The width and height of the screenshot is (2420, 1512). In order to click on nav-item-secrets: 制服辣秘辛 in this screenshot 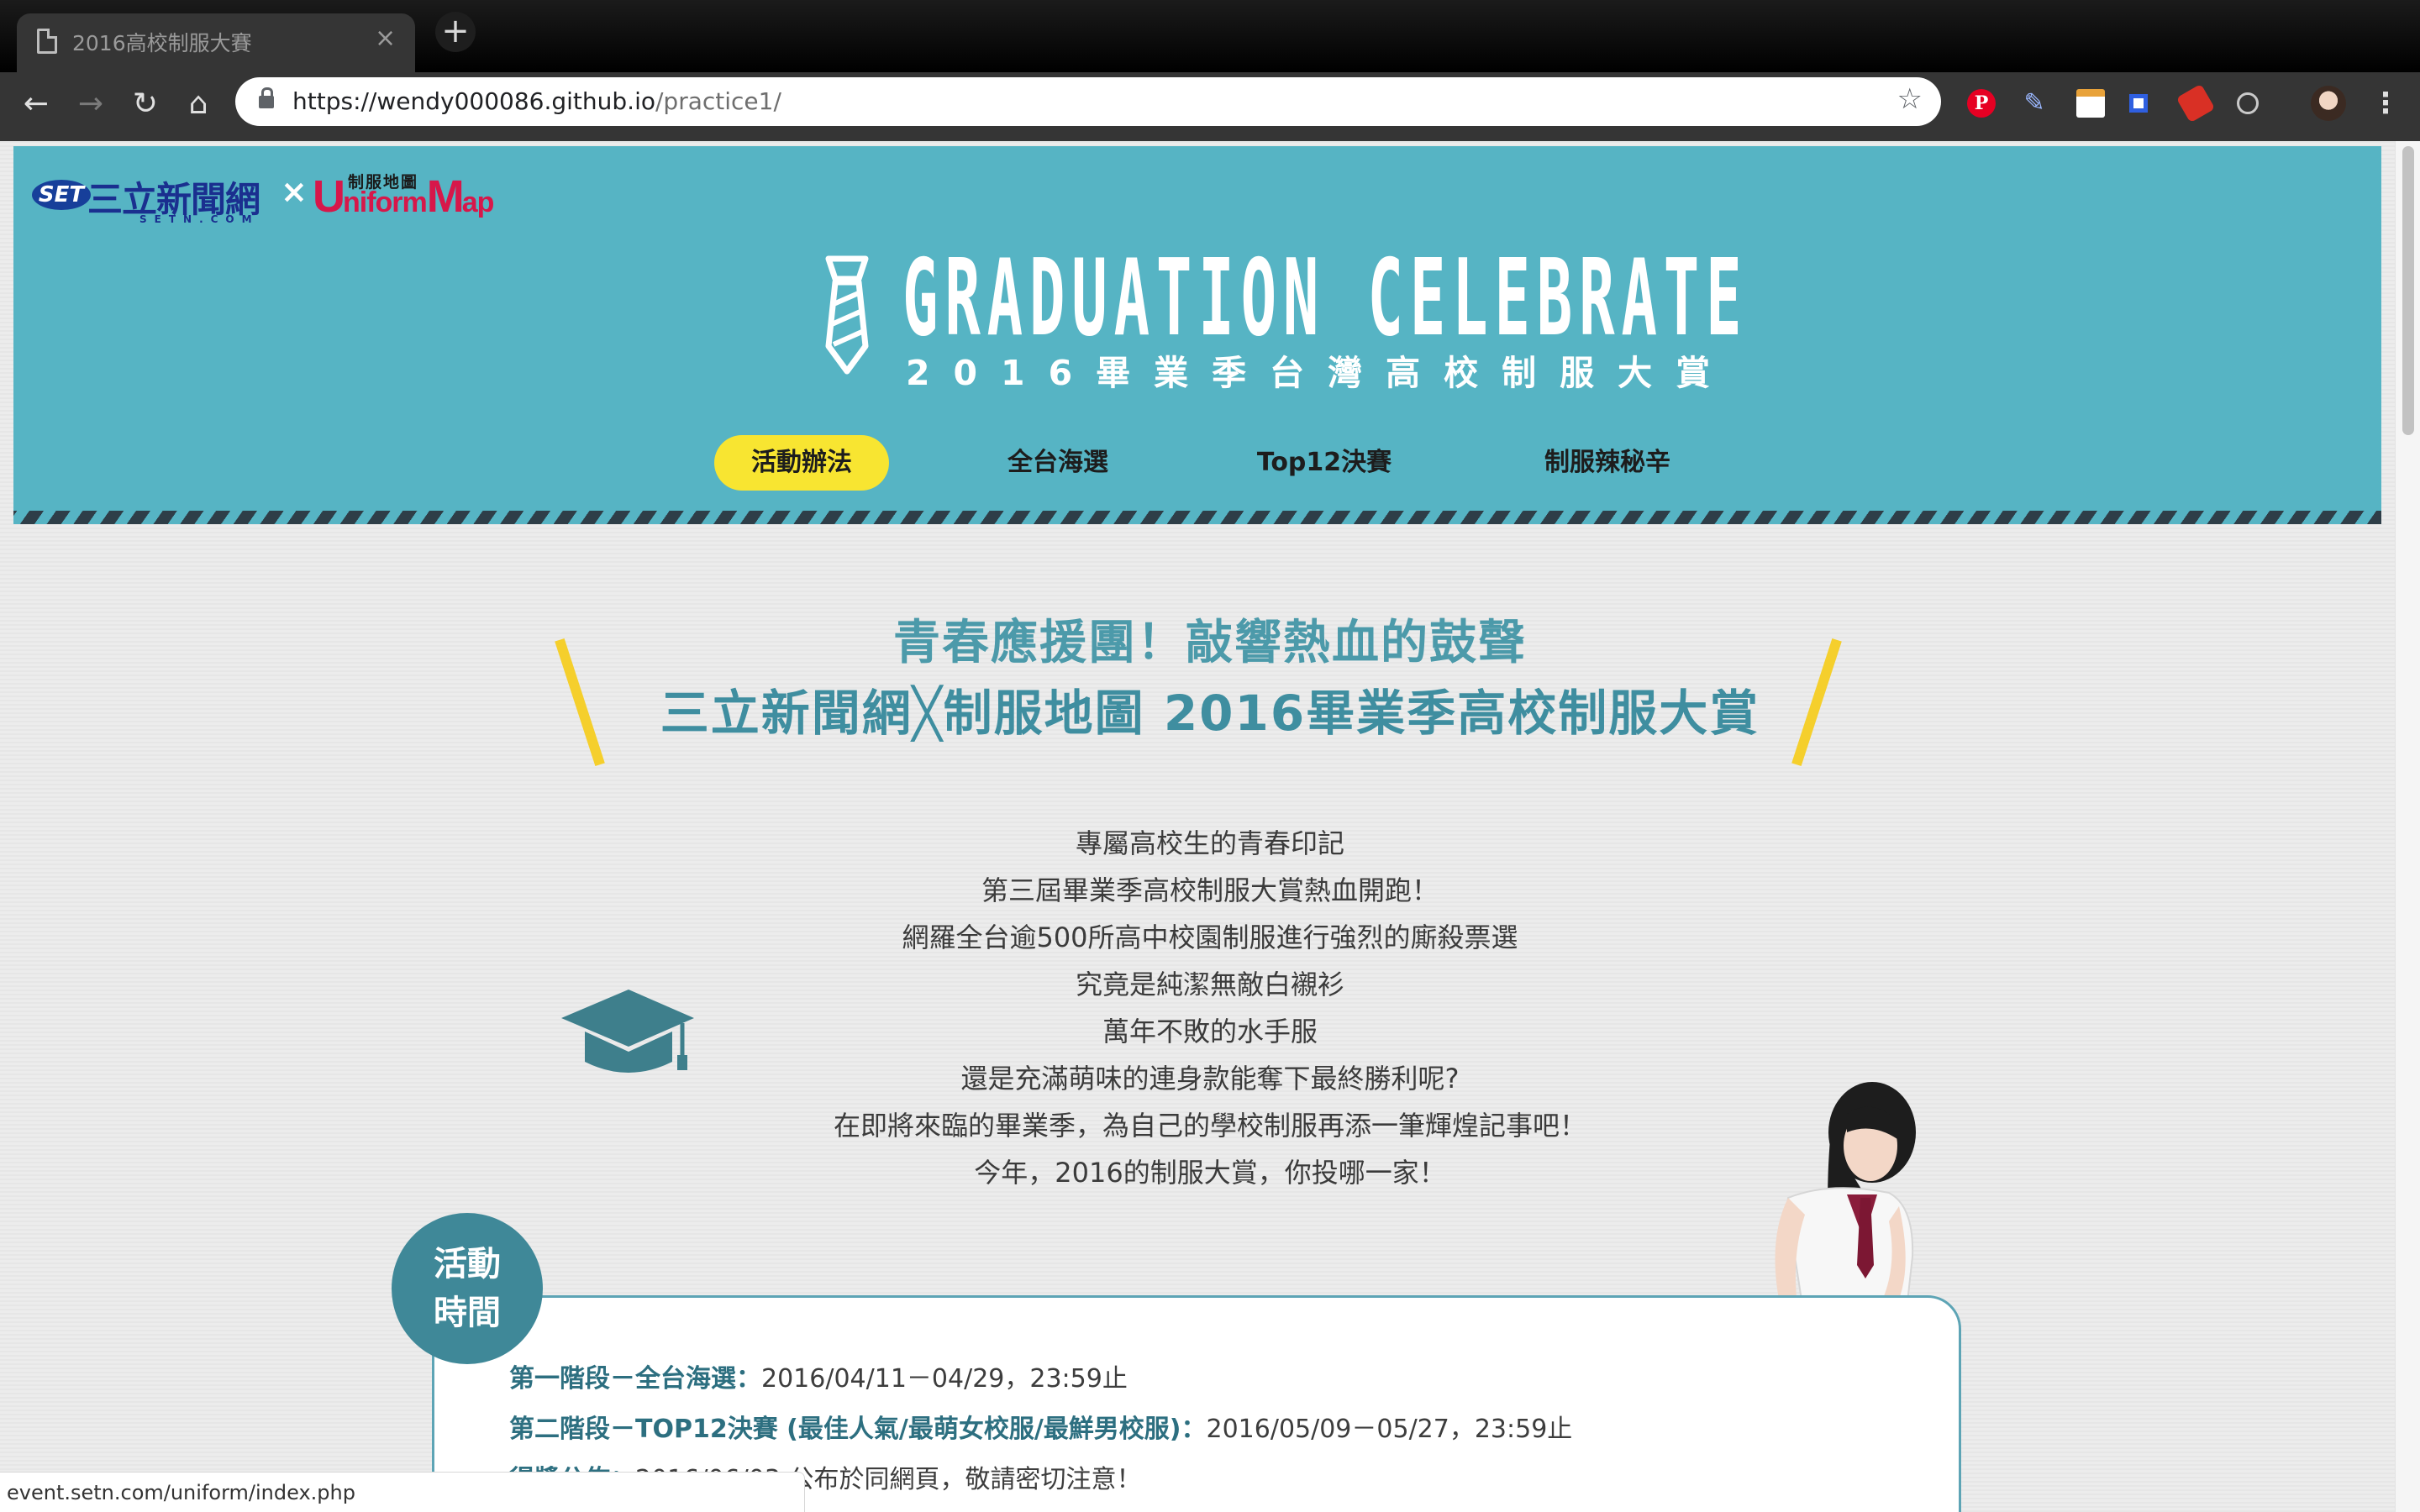, I will do `click(1607, 463)`.